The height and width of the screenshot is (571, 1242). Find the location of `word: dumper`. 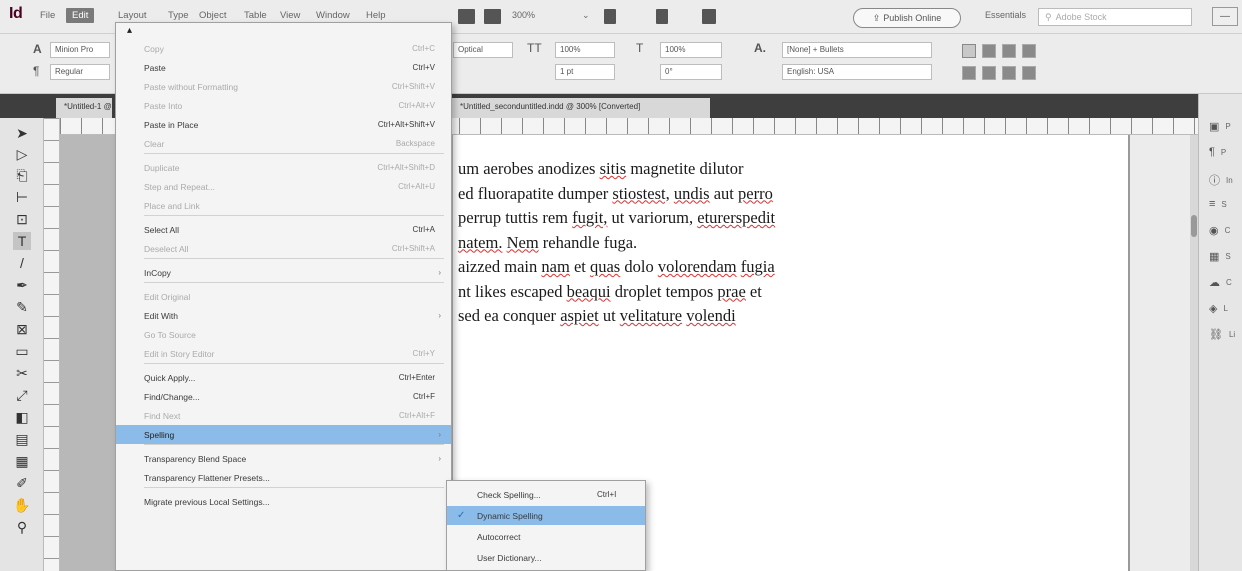

word: dumper is located at coordinates (583, 193).